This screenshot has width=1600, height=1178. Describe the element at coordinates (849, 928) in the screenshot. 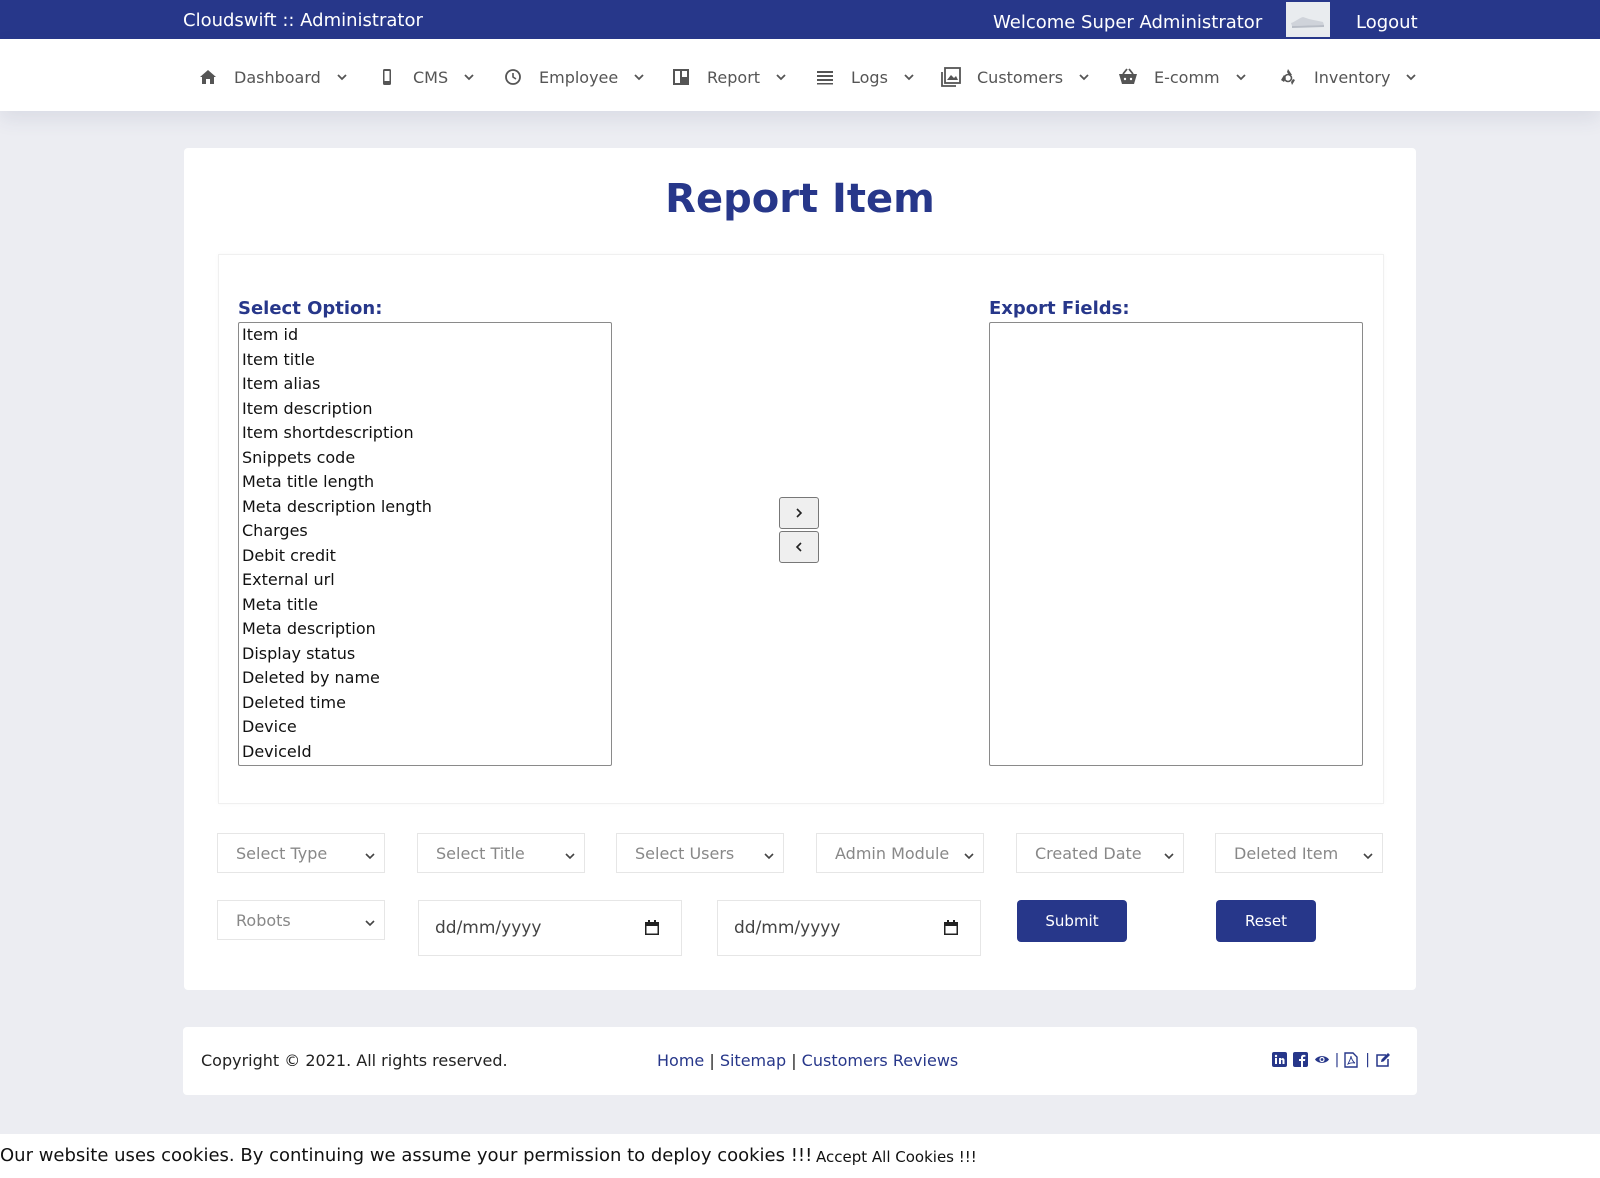

I see `date-to-input: dd/mm/yyyy` at that location.